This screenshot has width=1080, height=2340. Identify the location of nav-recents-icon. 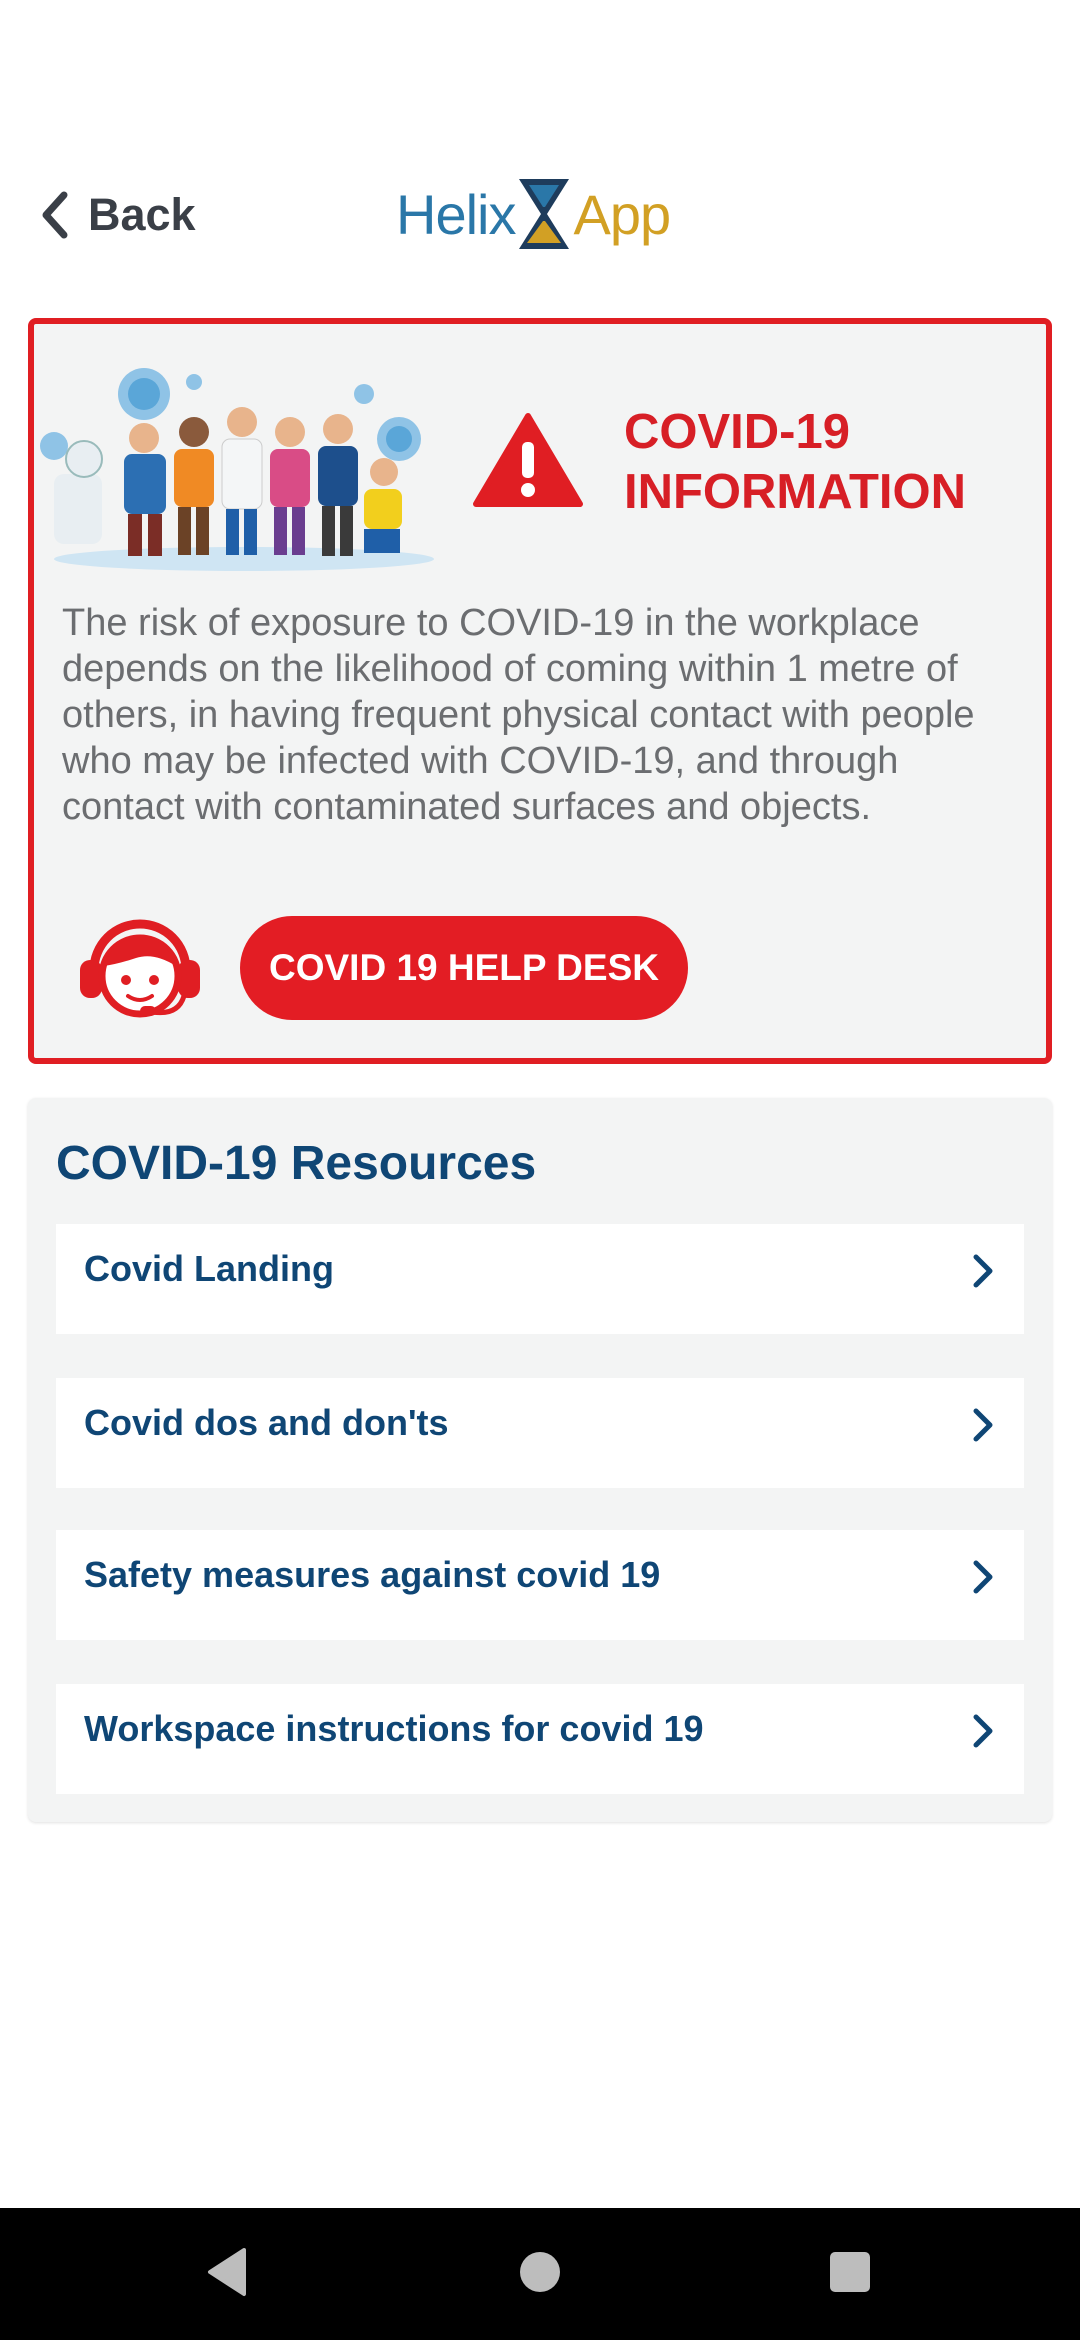
(850, 2272).